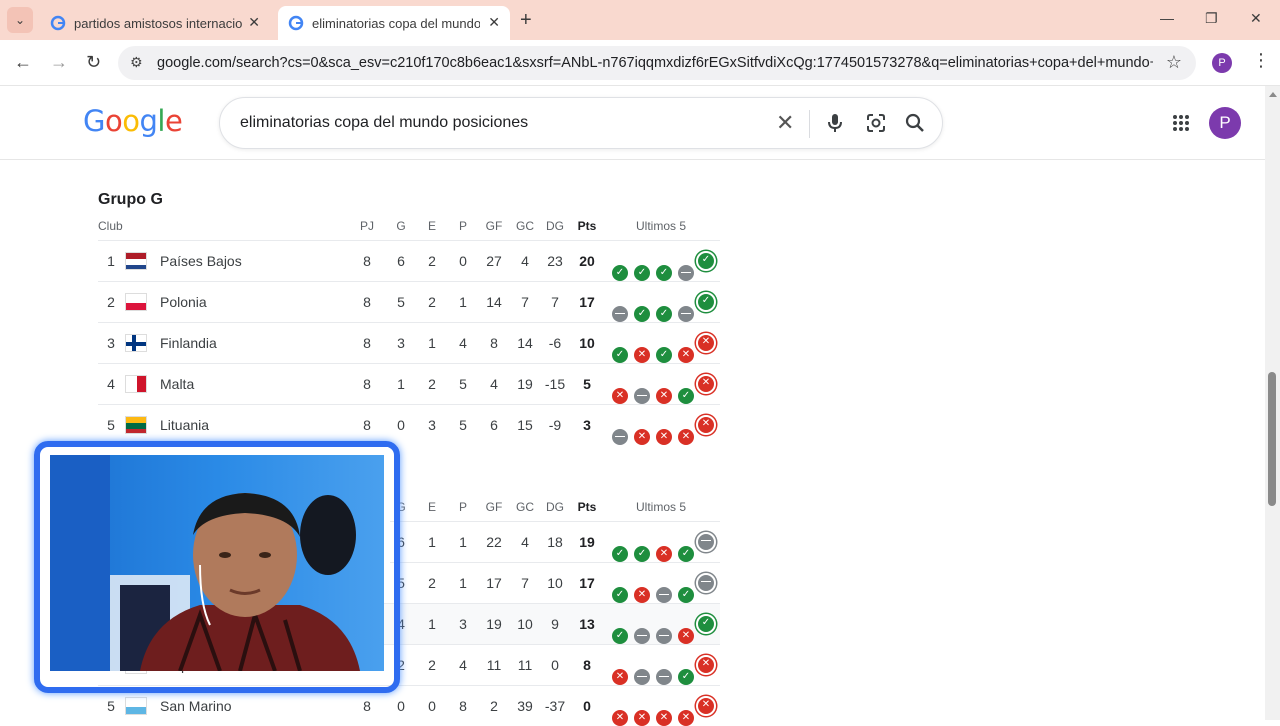  I want to click on stat-p: 0, so click(463, 261).